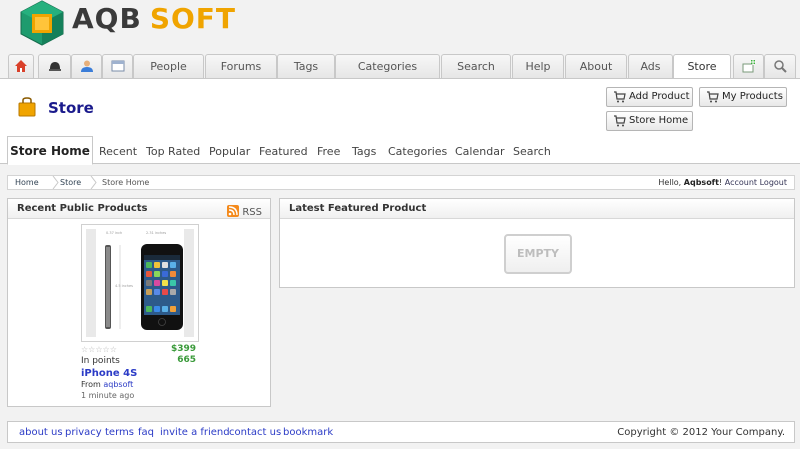 This screenshot has height=449, width=800. I want to click on product-author: From aqbsoft, so click(107, 384).